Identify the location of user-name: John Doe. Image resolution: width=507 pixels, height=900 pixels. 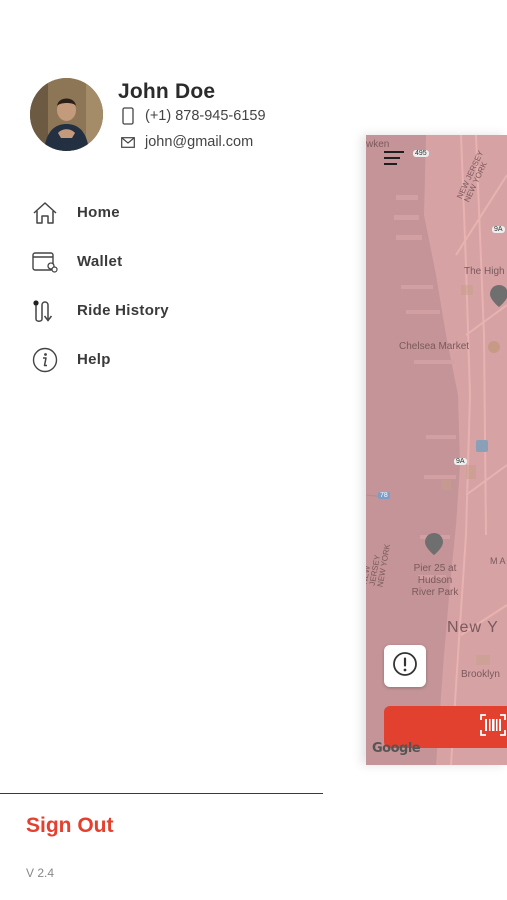
(167, 91).